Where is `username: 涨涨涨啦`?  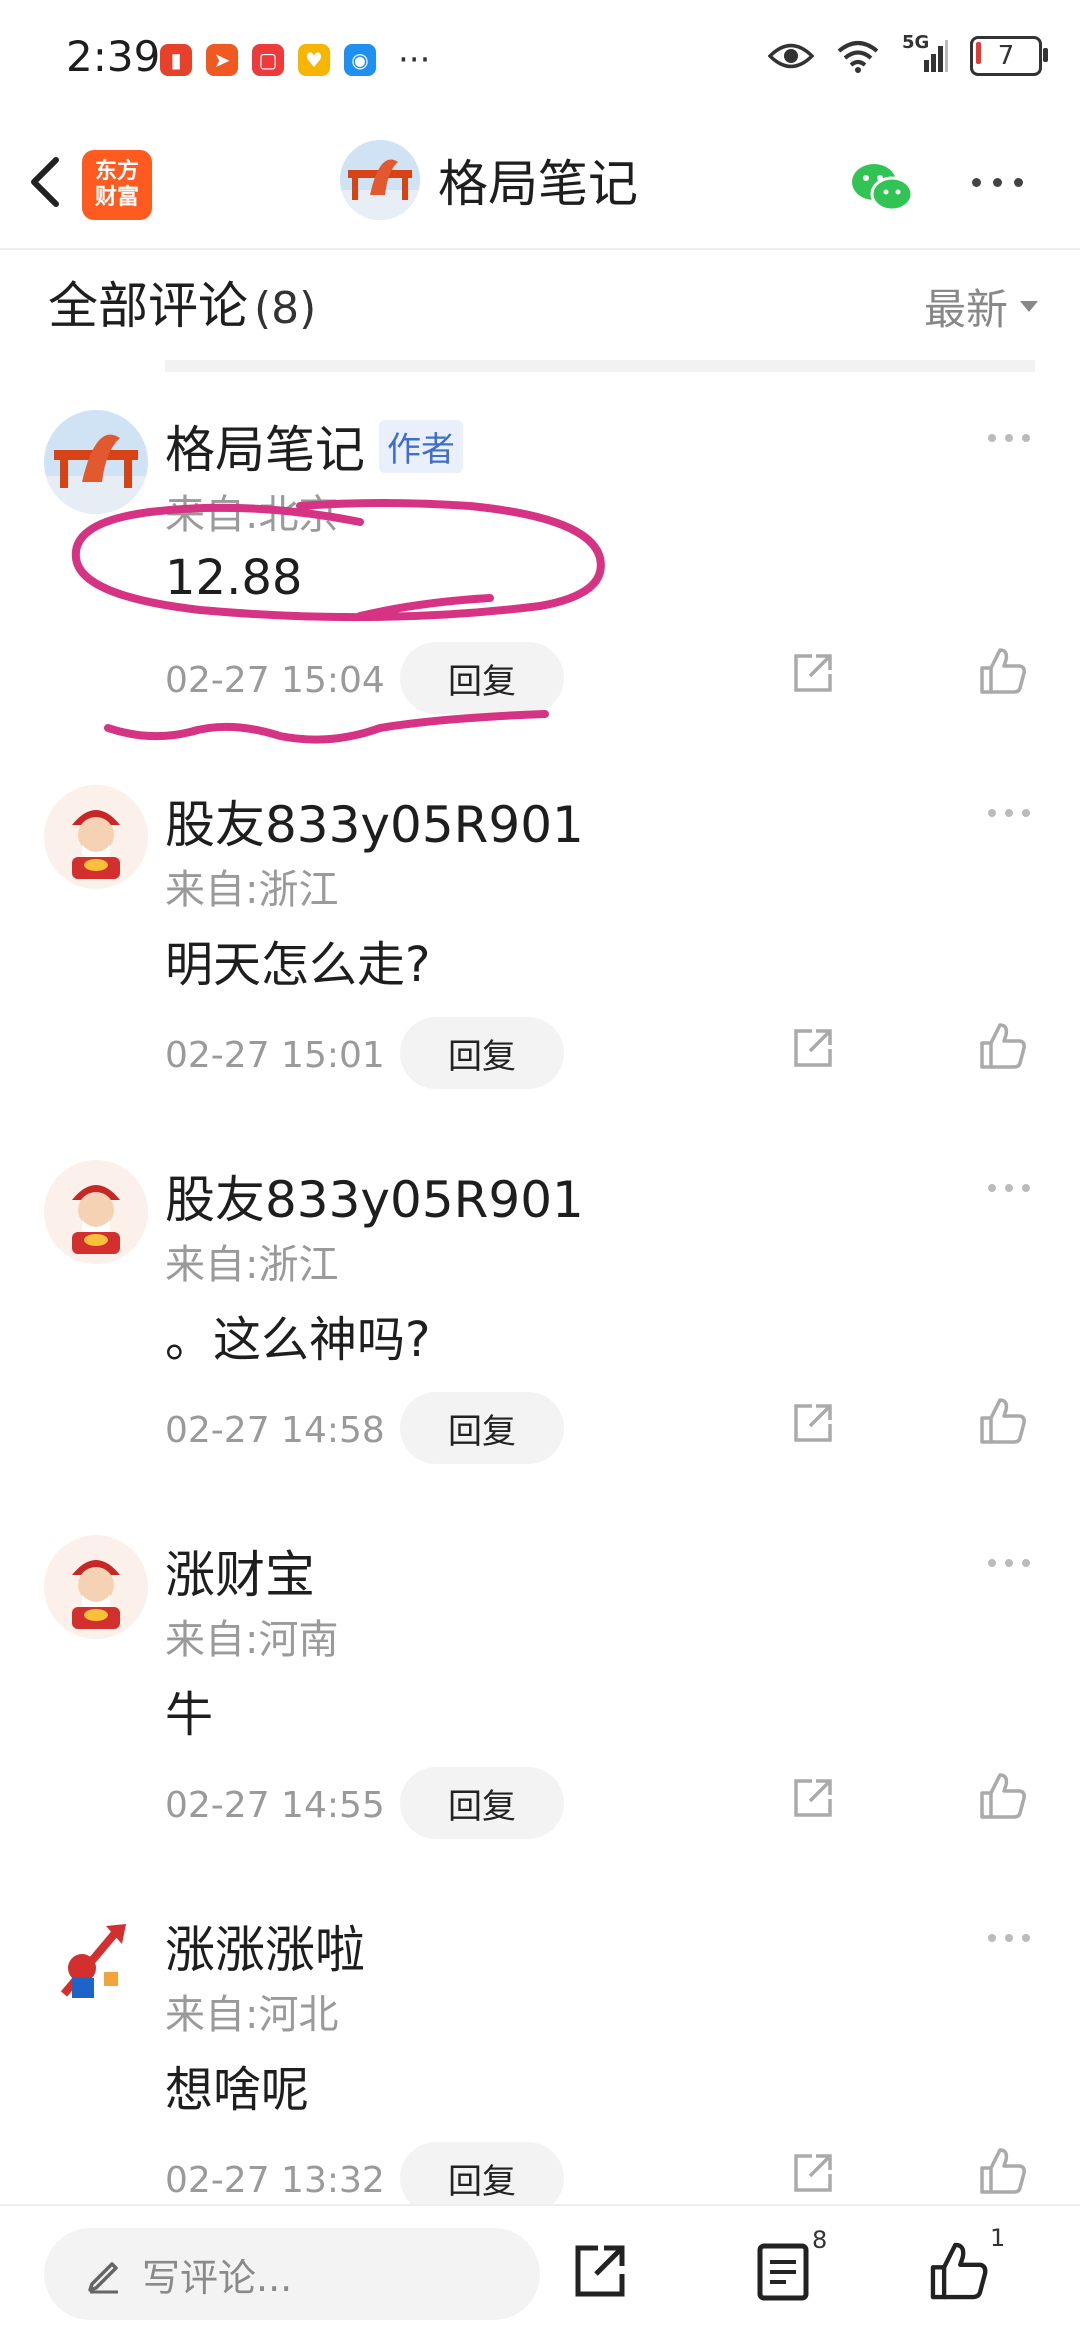
username: 涨涨涨啦 is located at coordinates (265, 1946).